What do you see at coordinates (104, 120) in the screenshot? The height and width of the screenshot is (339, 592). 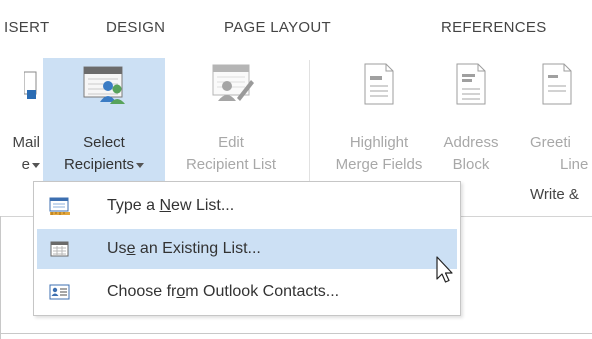 I see `select-recipients-button: Select Recipients` at bounding box center [104, 120].